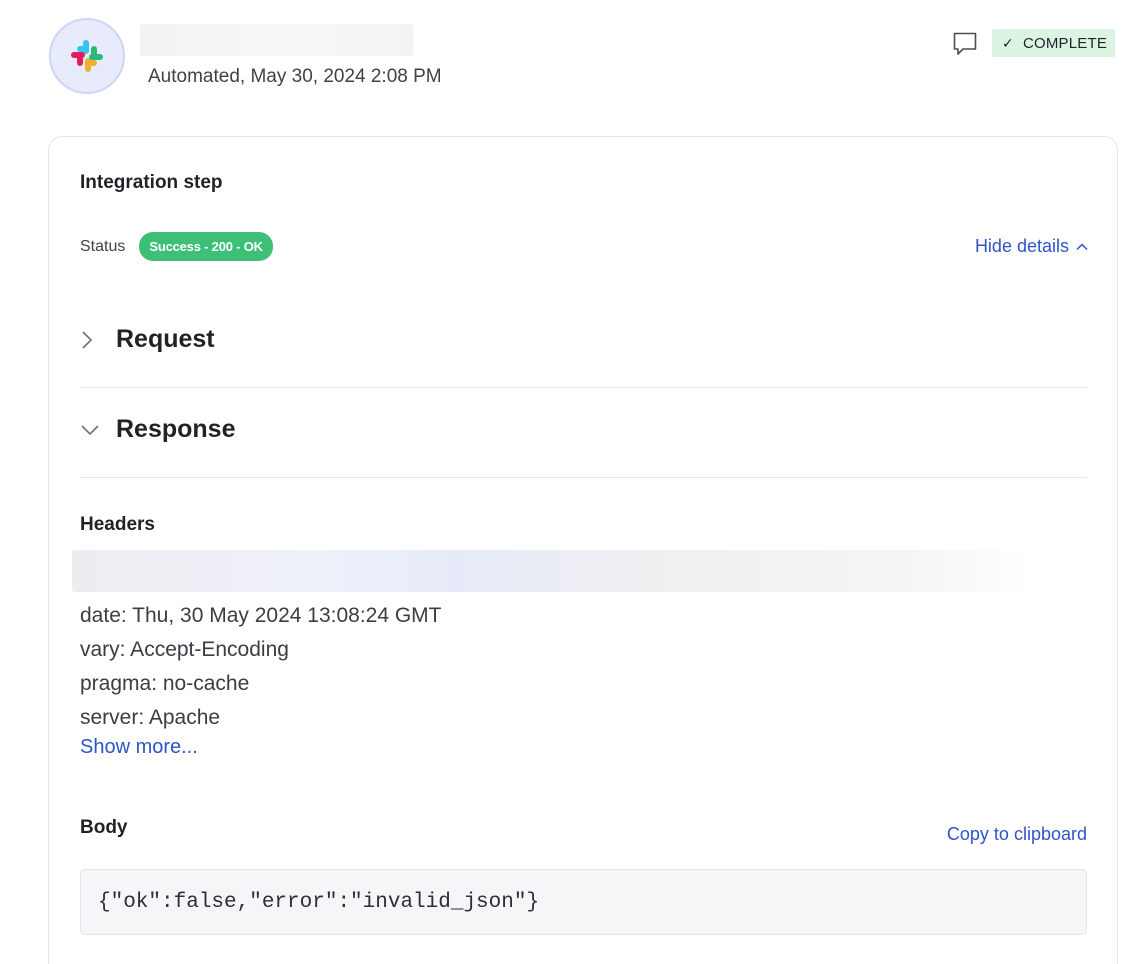  What do you see at coordinates (150, 717) in the screenshot?
I see `header-line: server: Apache` at bounding box center [150, 717].